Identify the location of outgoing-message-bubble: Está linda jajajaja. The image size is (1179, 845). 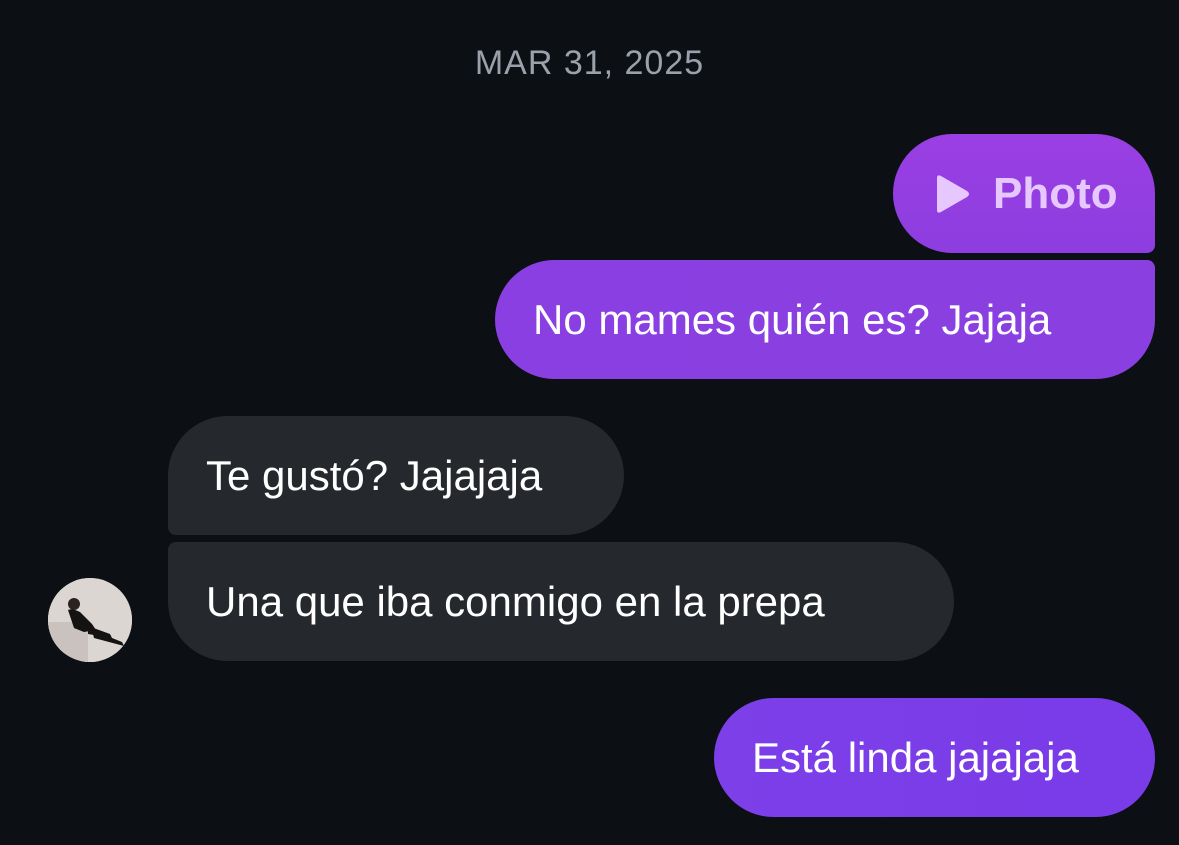
(934, 757).